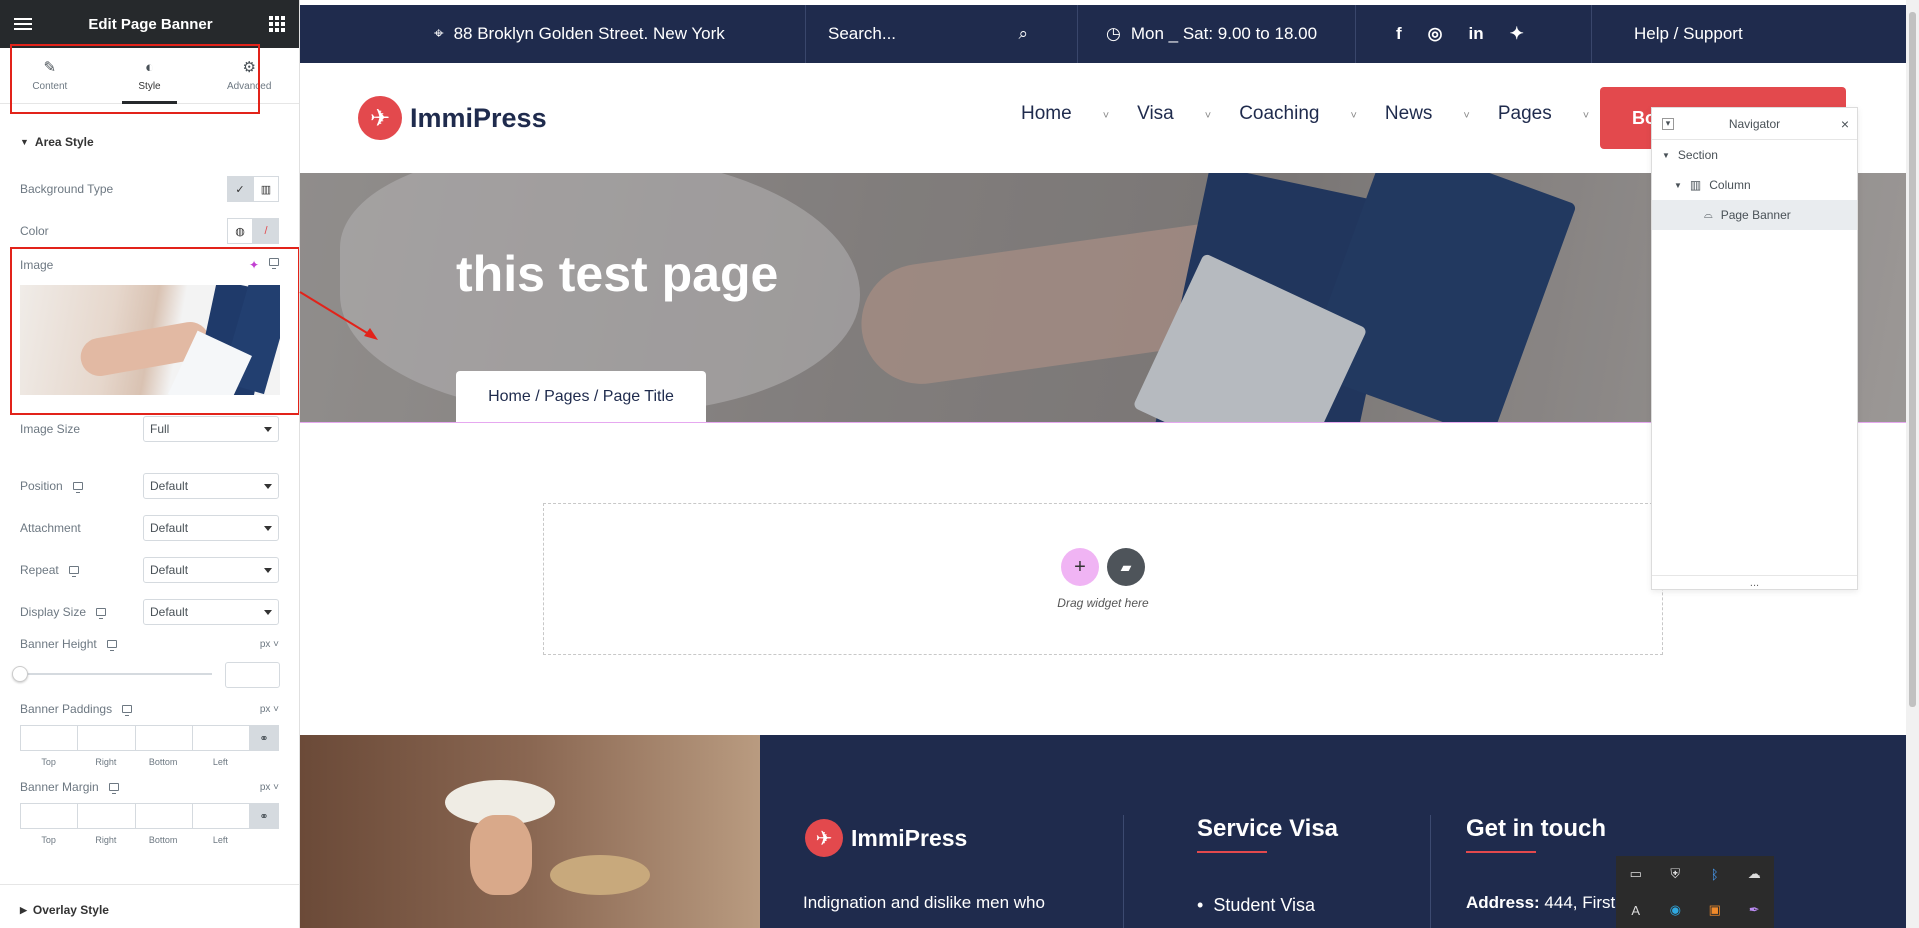  What do you see at coordinates (1427, 114) in the screenshot?
I see `nav-news: News ˅` at bounding box center [1427, 114].